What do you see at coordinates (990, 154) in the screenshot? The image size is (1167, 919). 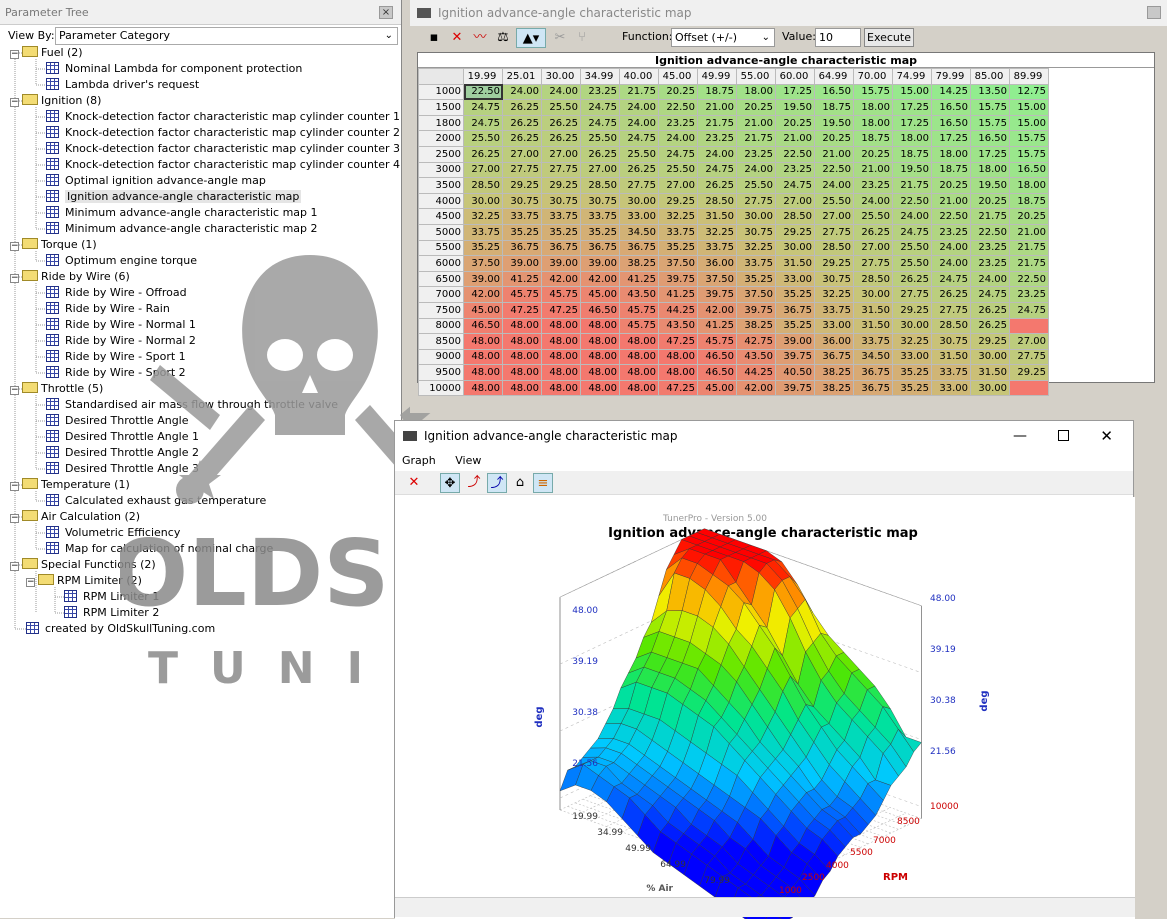 I see `table-cell: 17.25` at bounding box center [990, 154].